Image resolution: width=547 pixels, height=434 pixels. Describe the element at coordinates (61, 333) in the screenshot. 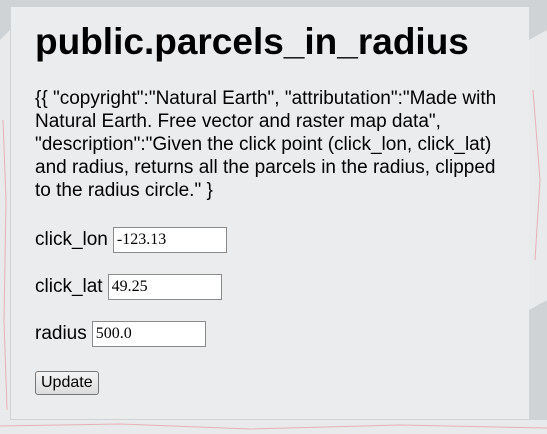

I see `radius-label: radius` at that location.